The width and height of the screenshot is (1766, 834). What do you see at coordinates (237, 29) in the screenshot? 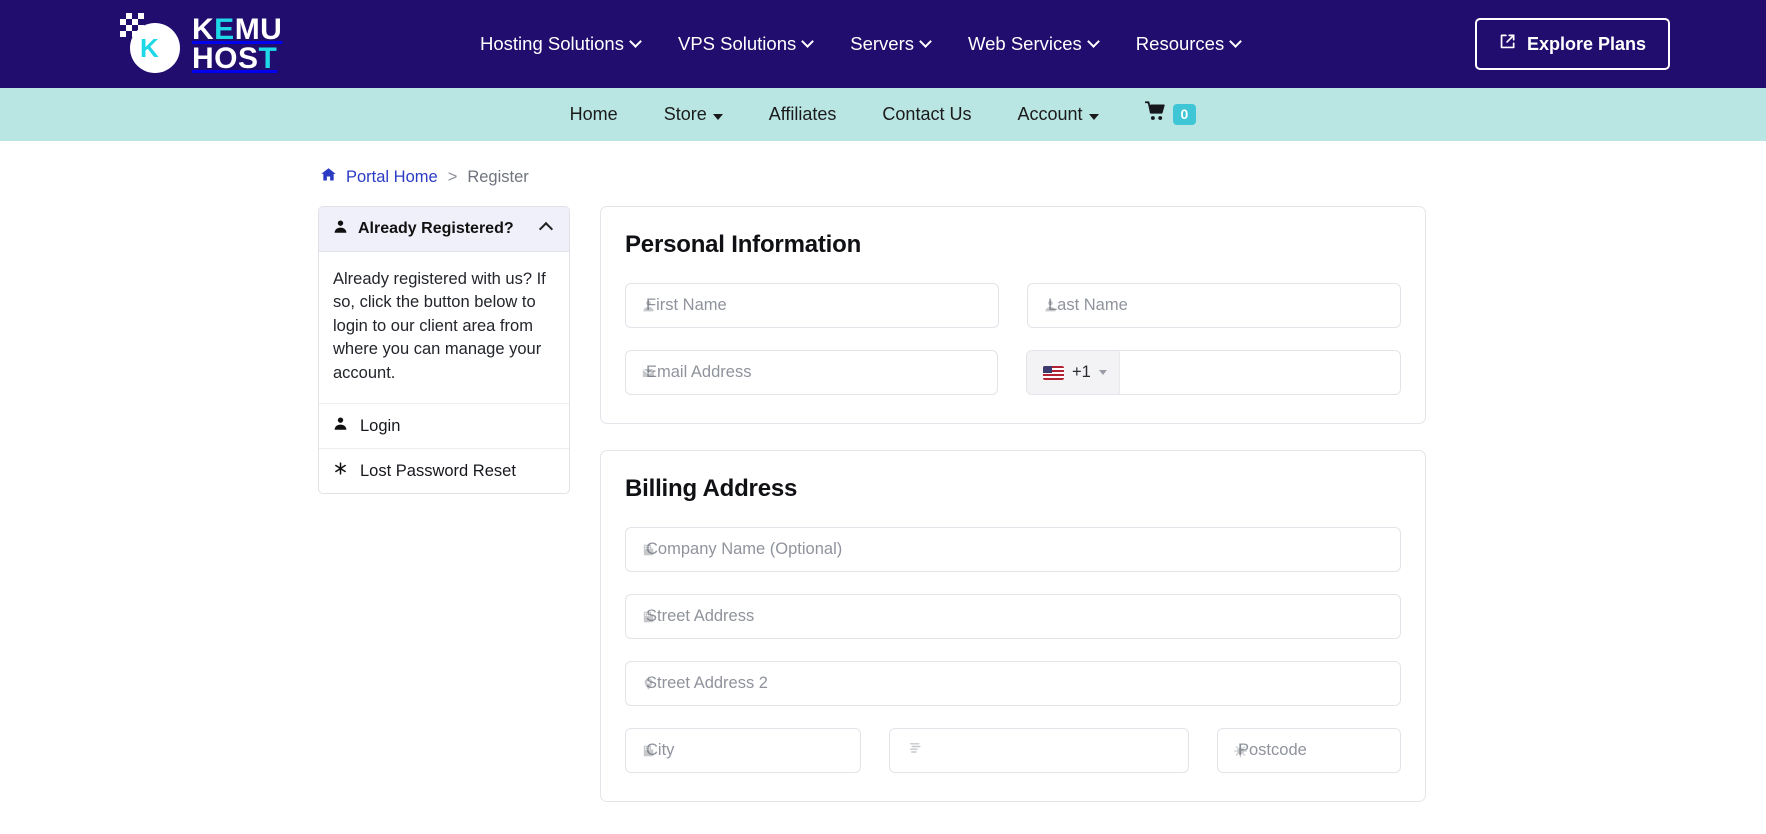
I see `logo-wordmark-line1: KEMU` at bounding box center [237, 29].